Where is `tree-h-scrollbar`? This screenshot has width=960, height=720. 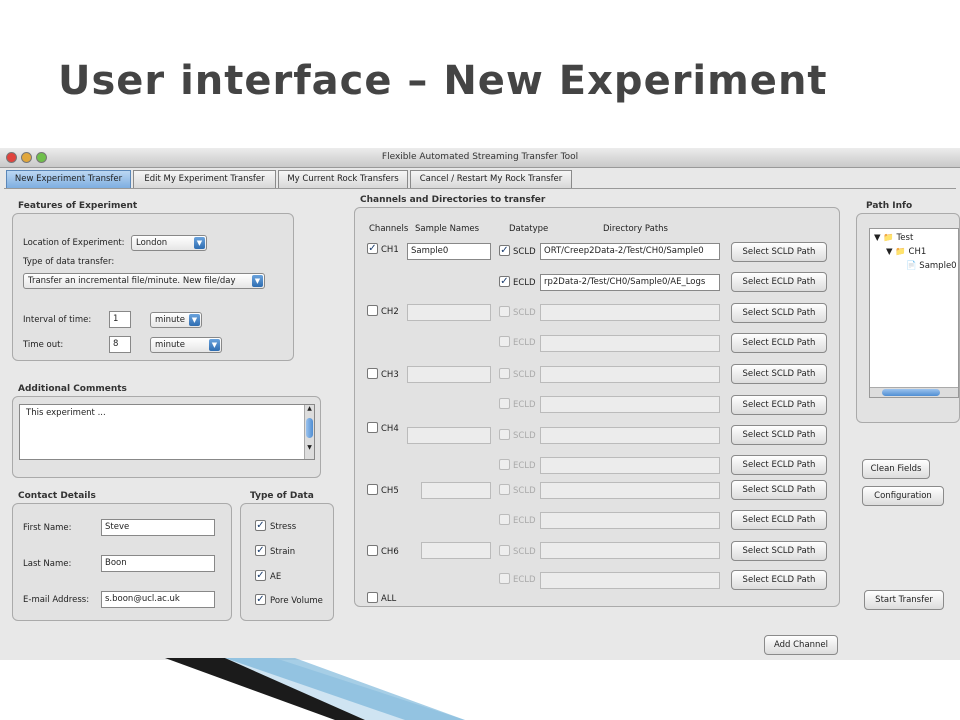 tree-h-scrollbar is located at coordinates (914, 392).